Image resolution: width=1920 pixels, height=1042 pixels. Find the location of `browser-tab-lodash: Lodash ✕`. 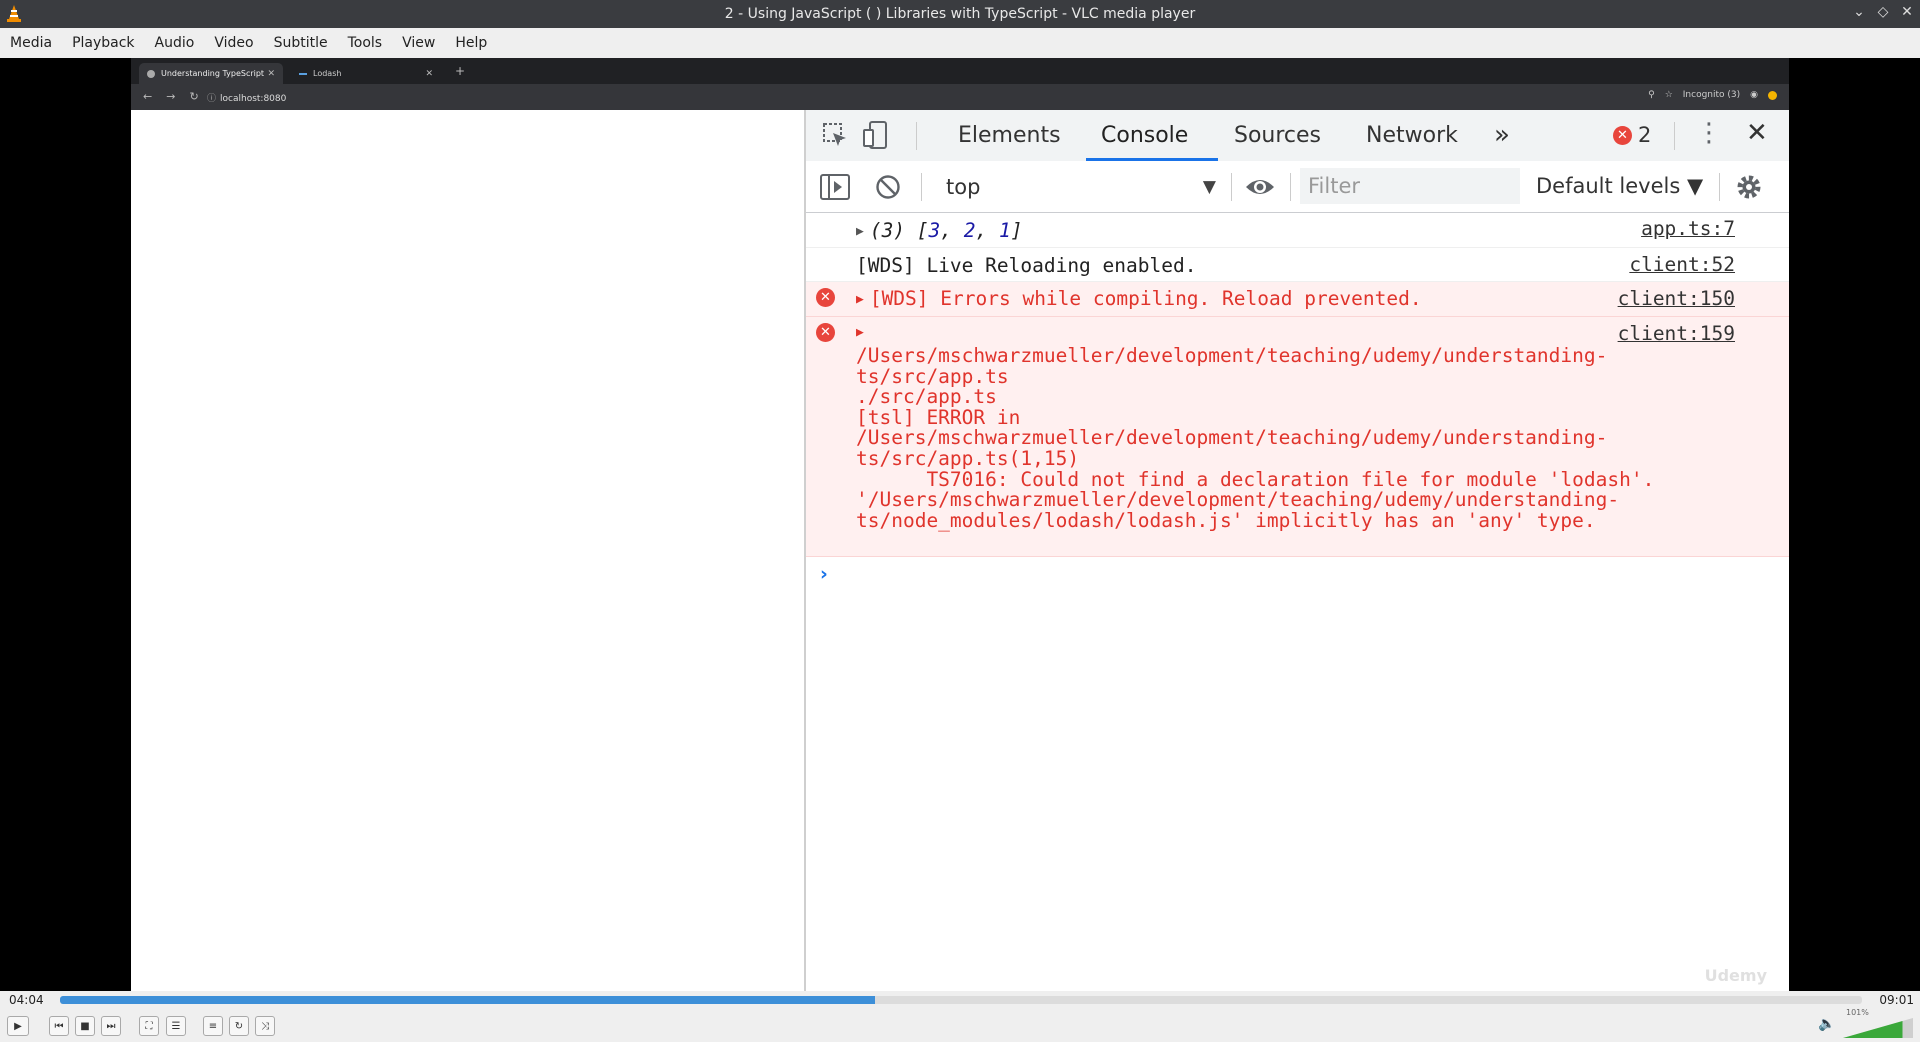

browser-tab-lodash: Lodash ✕ is located at coordinates (366, 73).